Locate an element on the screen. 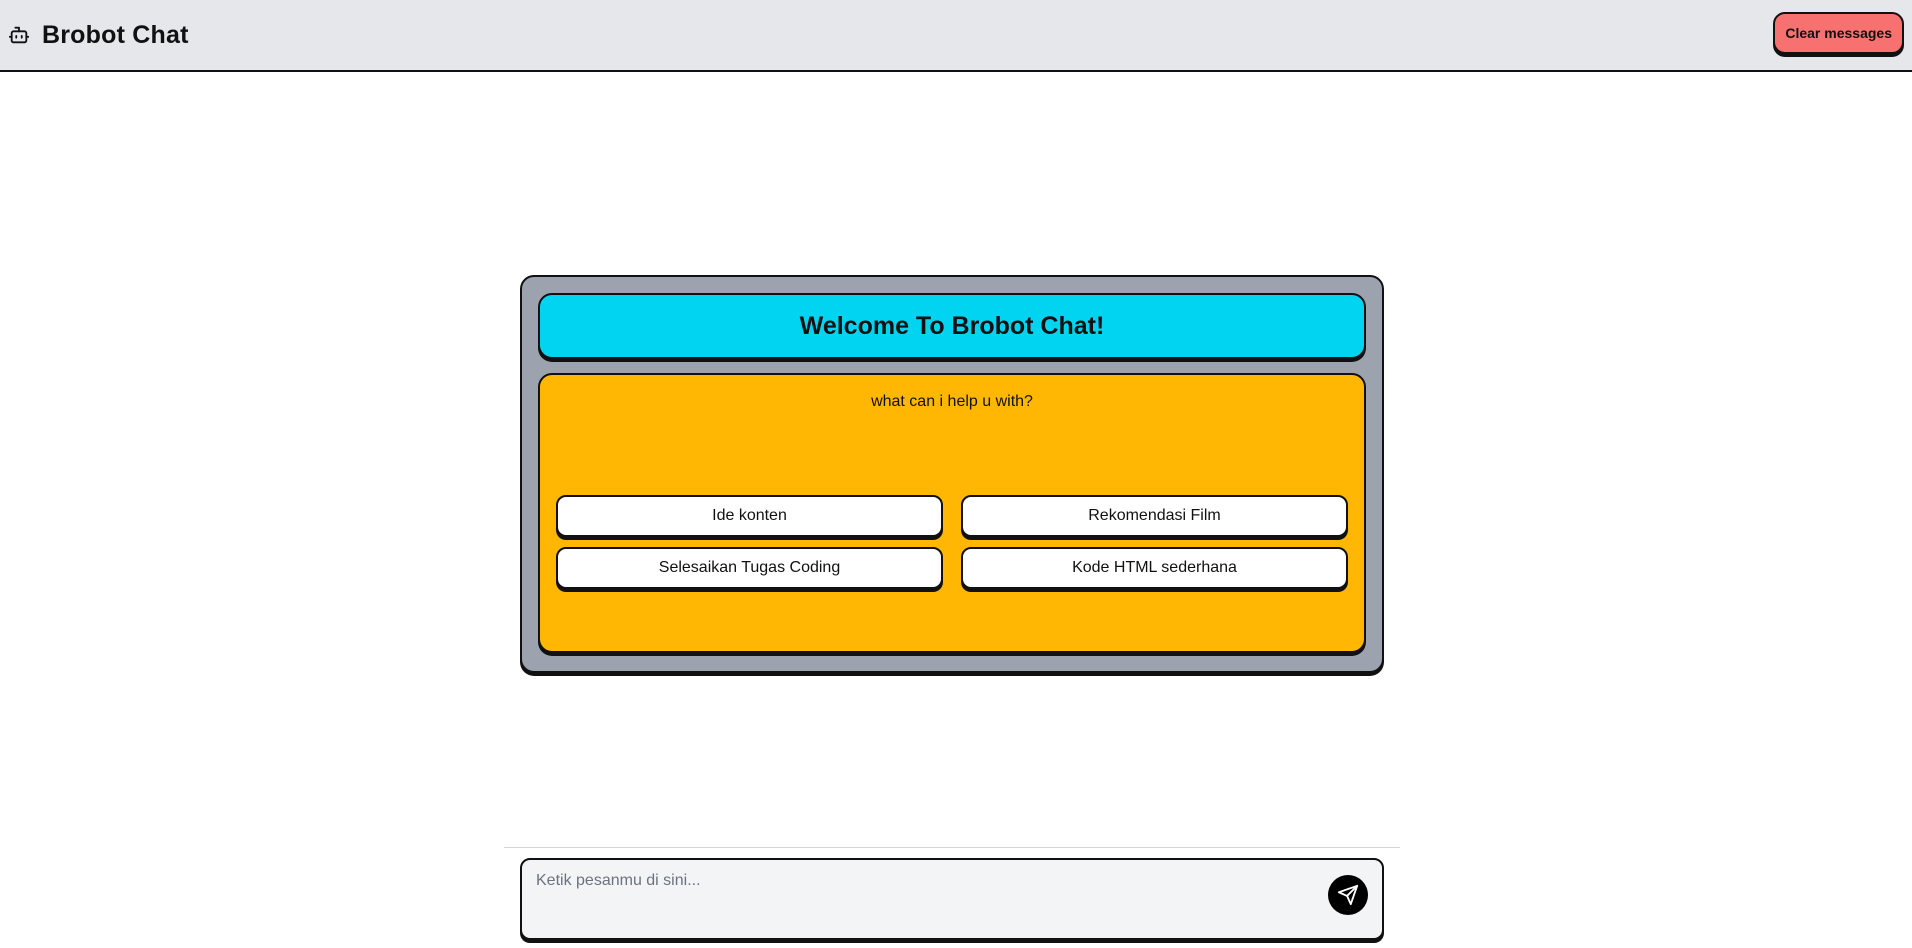 This screenshot has width=1912, height=948. welcome-banner: Welcome To Brobot Chat! is located at coordinates (952, 326).